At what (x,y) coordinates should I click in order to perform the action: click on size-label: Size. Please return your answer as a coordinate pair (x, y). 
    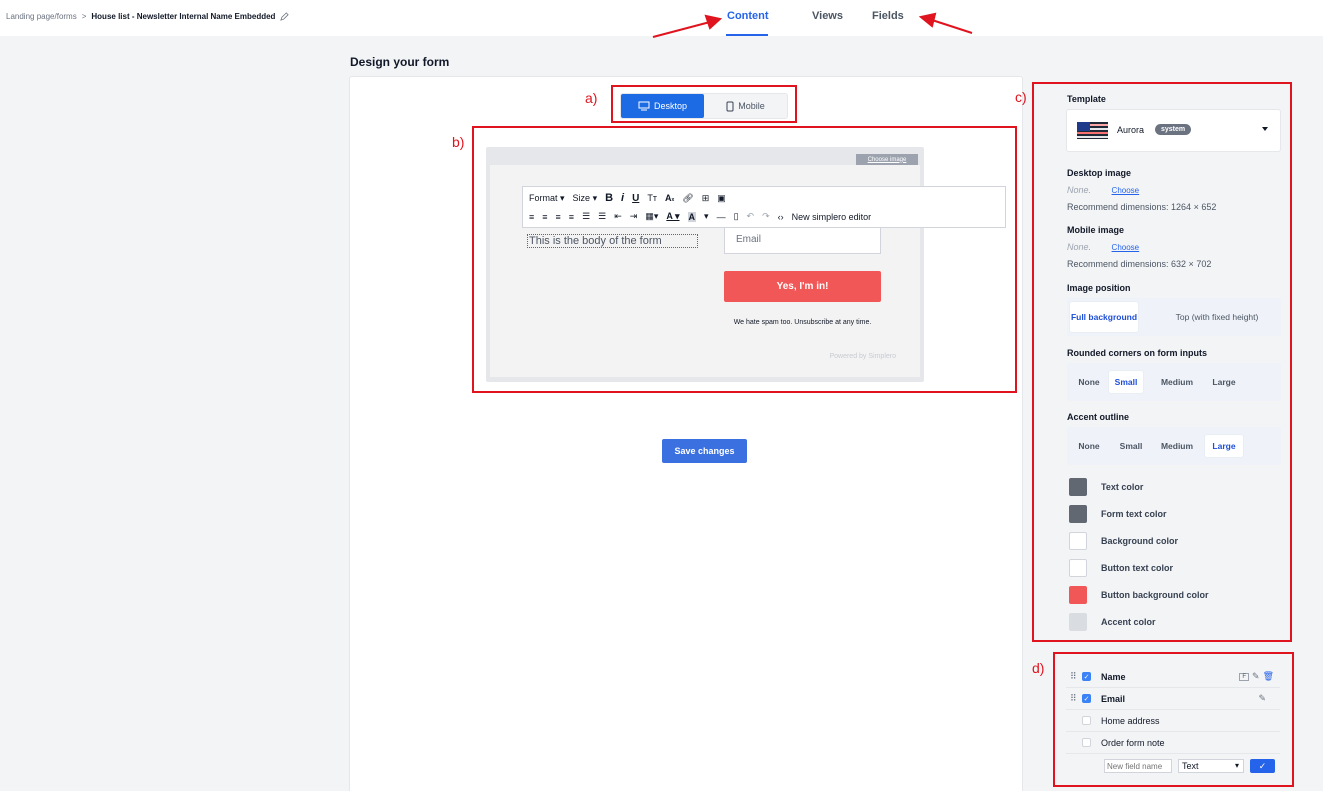
    Looking at the image, I should click on (581, 197).